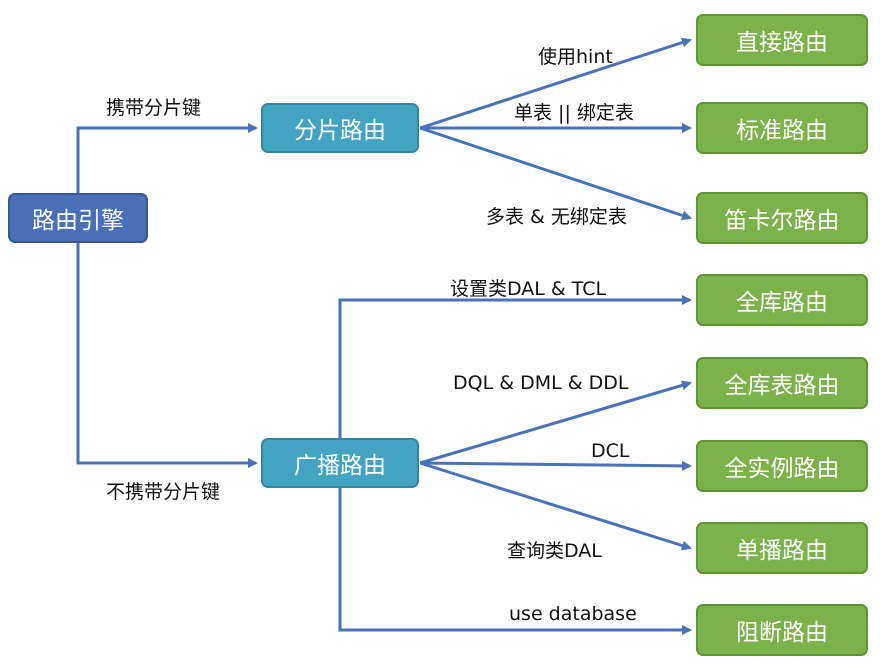 This screenshot has width=880, height=665. What do you see at coordinates (782, 300) in the screenshot?
I see `all-db-route-node: 全库路由` at bounding box center [782, 300].